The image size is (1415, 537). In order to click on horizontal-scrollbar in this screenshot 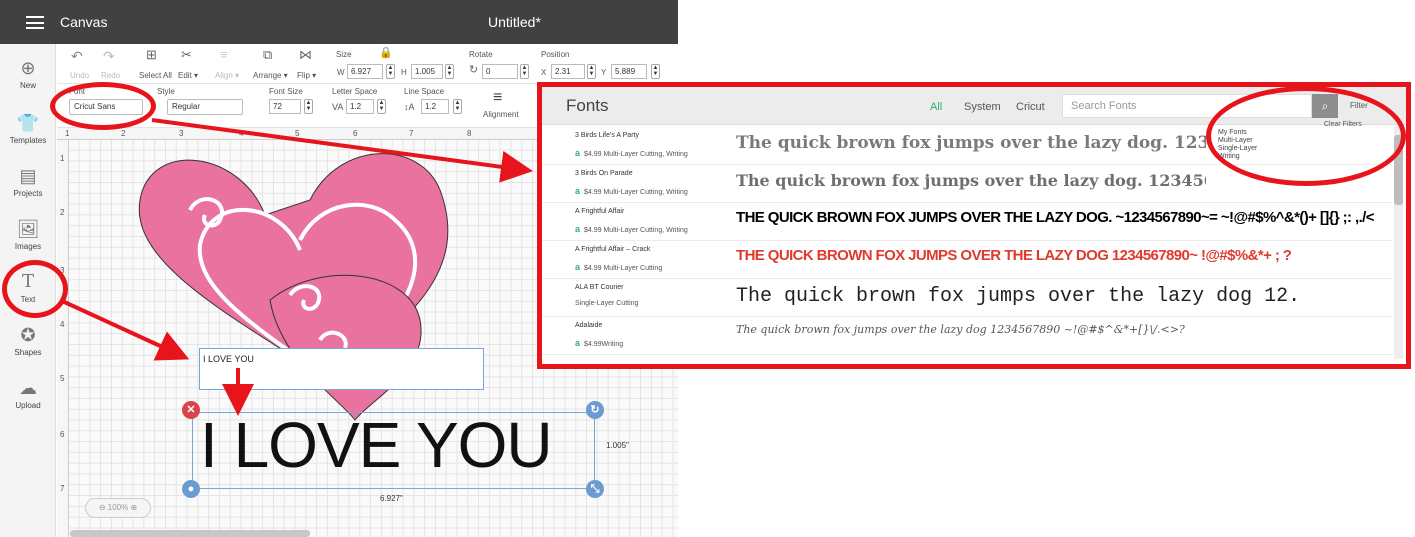, I will do `click(190, 533)`.